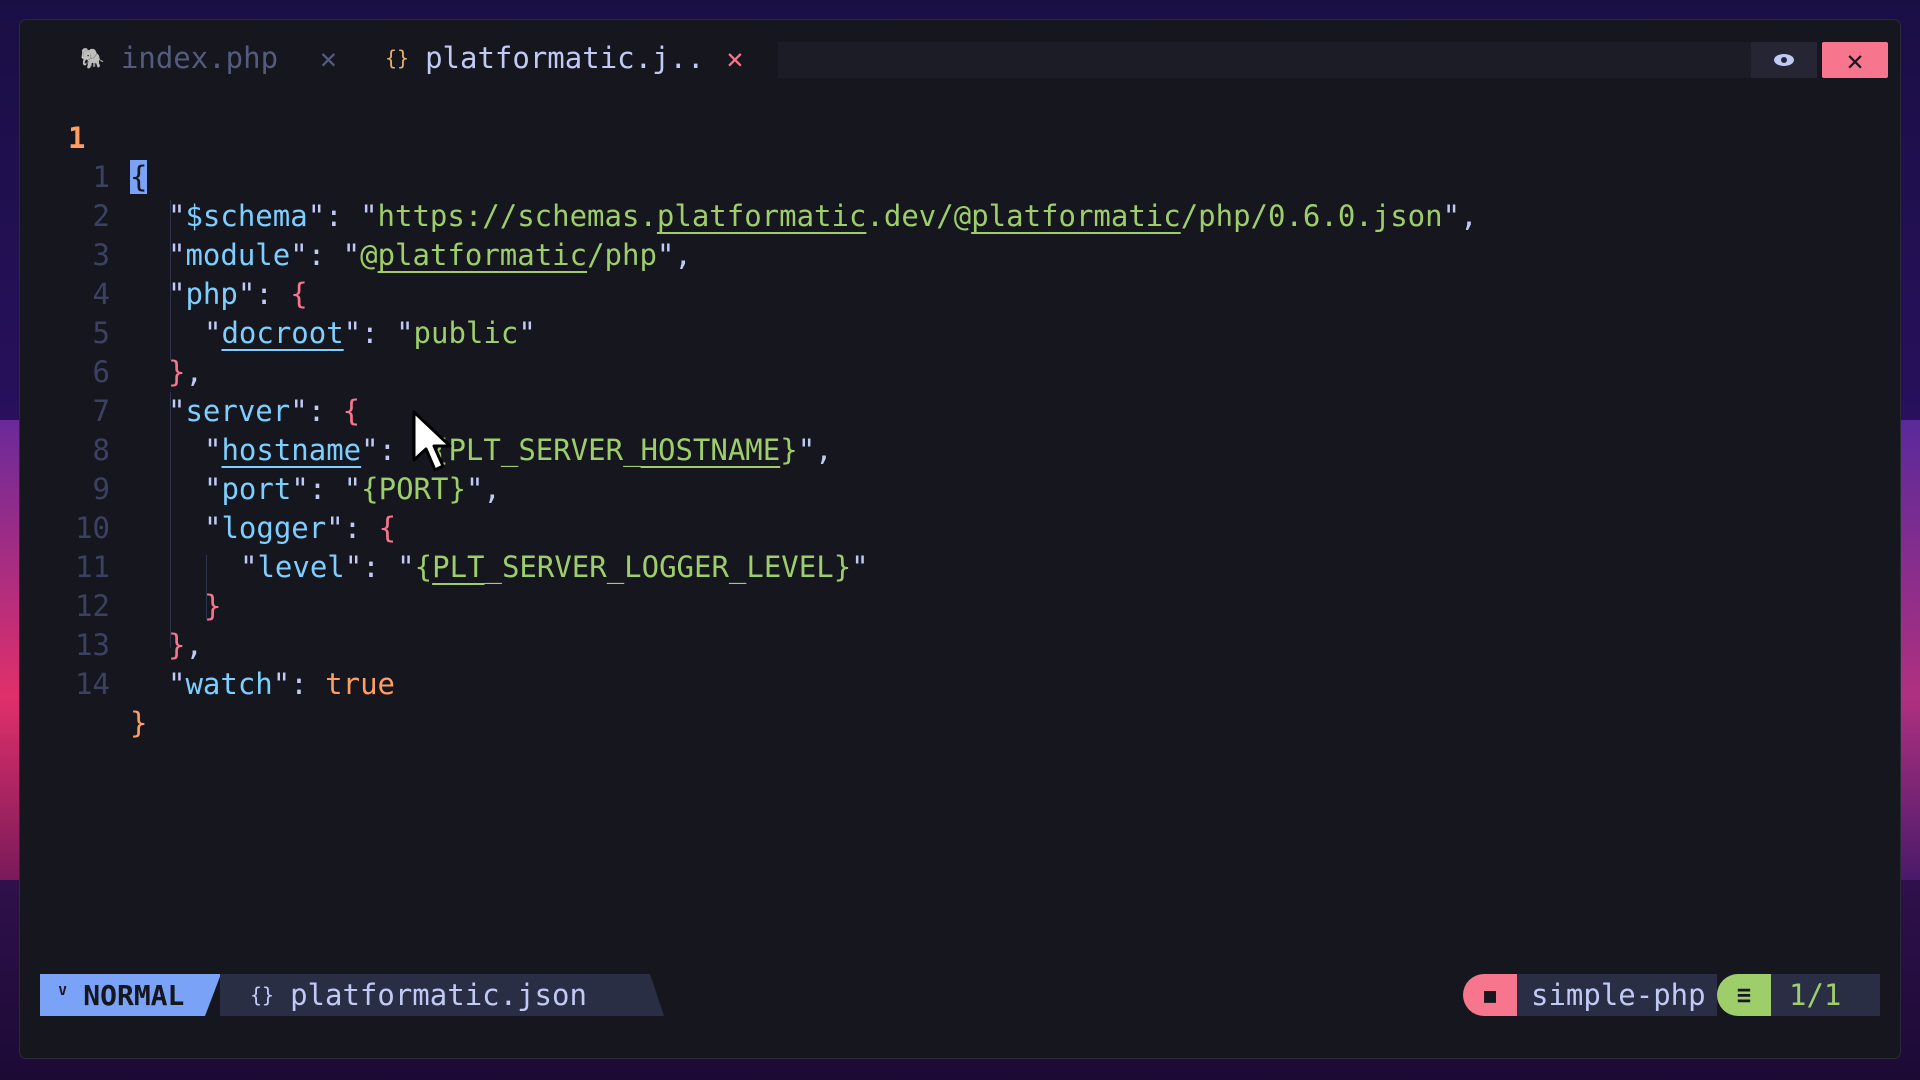 Image resolution: width=1920 pixels, height=1080 pixels. I want to click on code-line: 9 "logger": {, so click(940, 488).